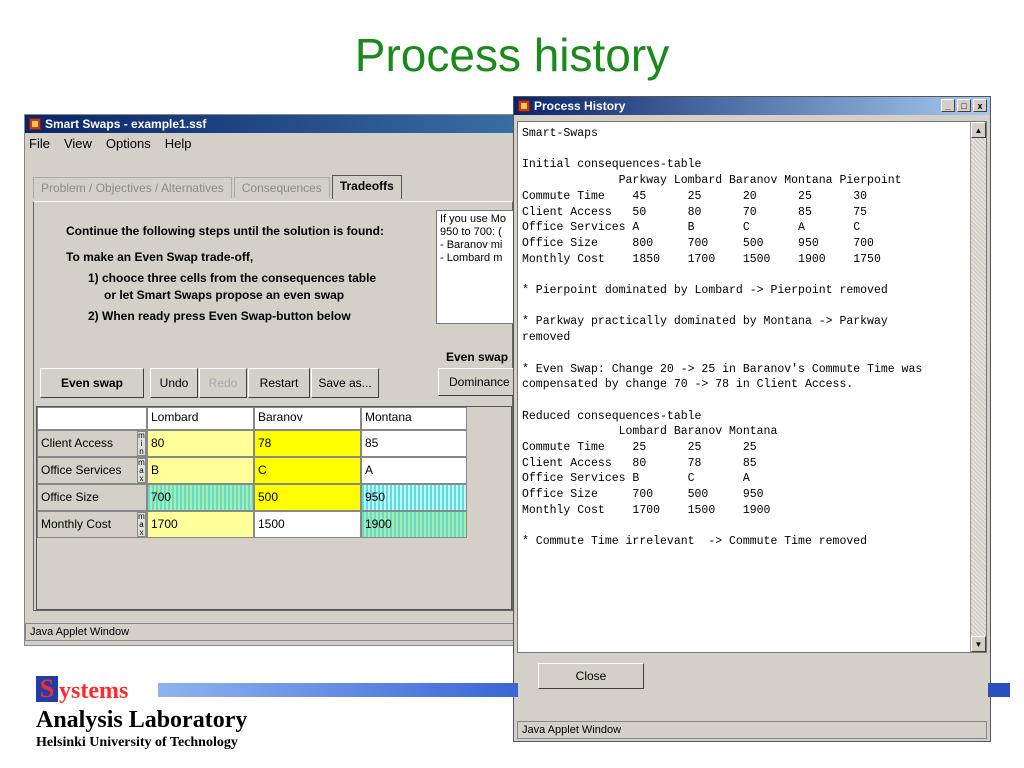  Describe the element at coordinates (471, 258) in the screenshot. I see `note-line: - Lombard m` at that location.